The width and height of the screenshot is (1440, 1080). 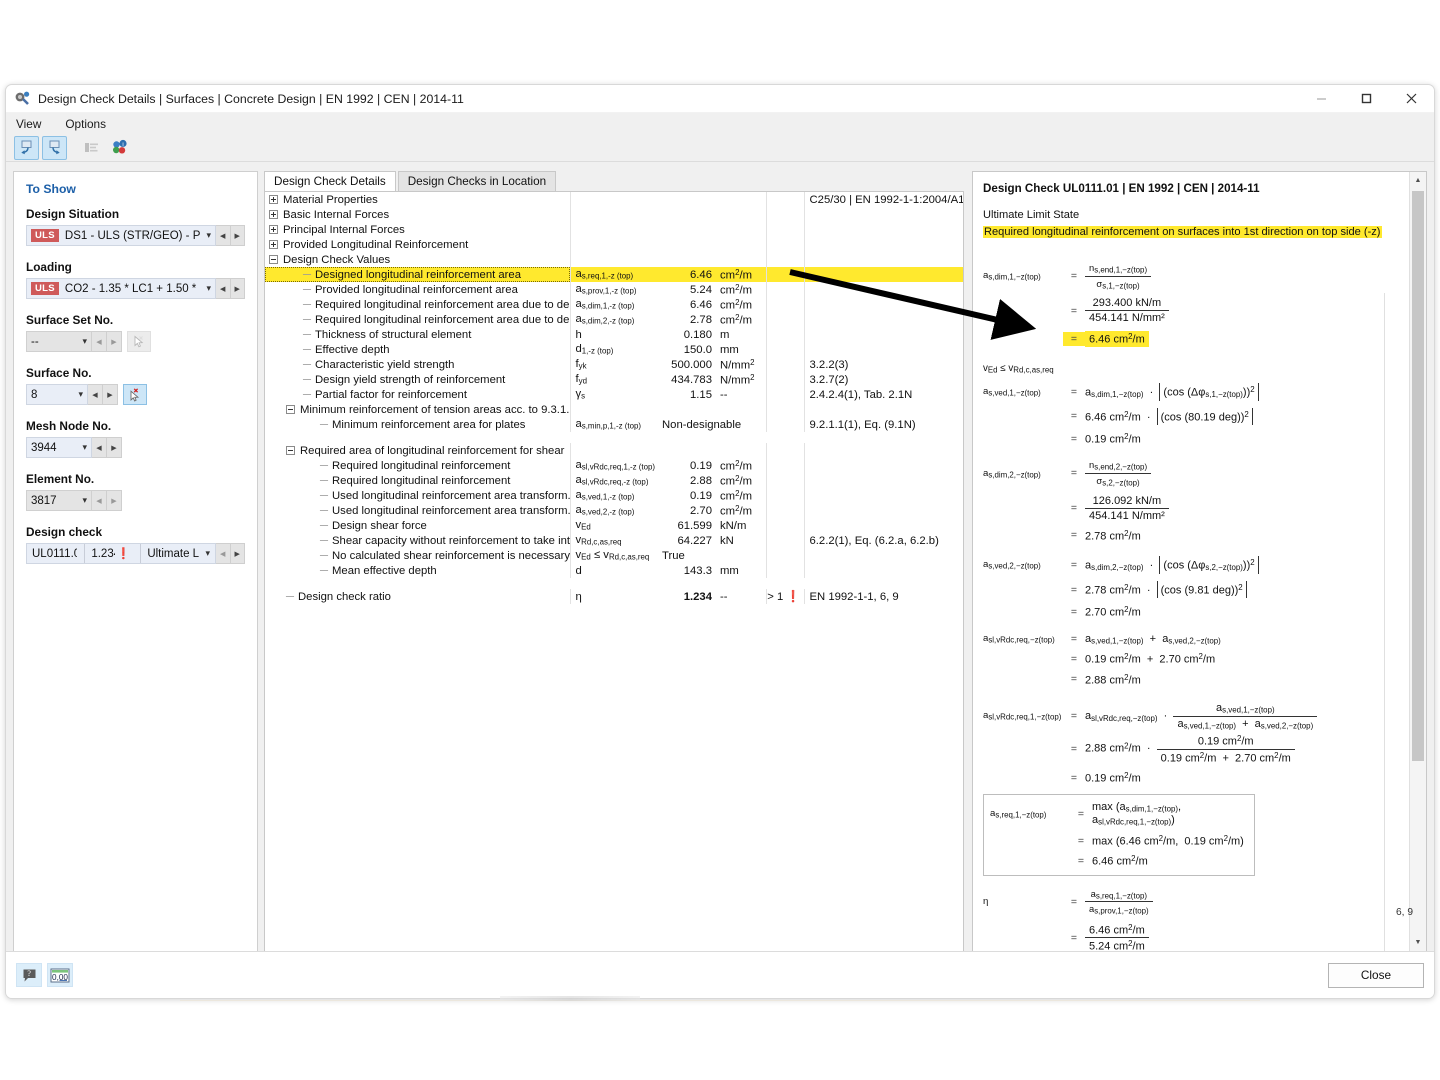 I want to click on row-symbol, so click(x=613, y=199).